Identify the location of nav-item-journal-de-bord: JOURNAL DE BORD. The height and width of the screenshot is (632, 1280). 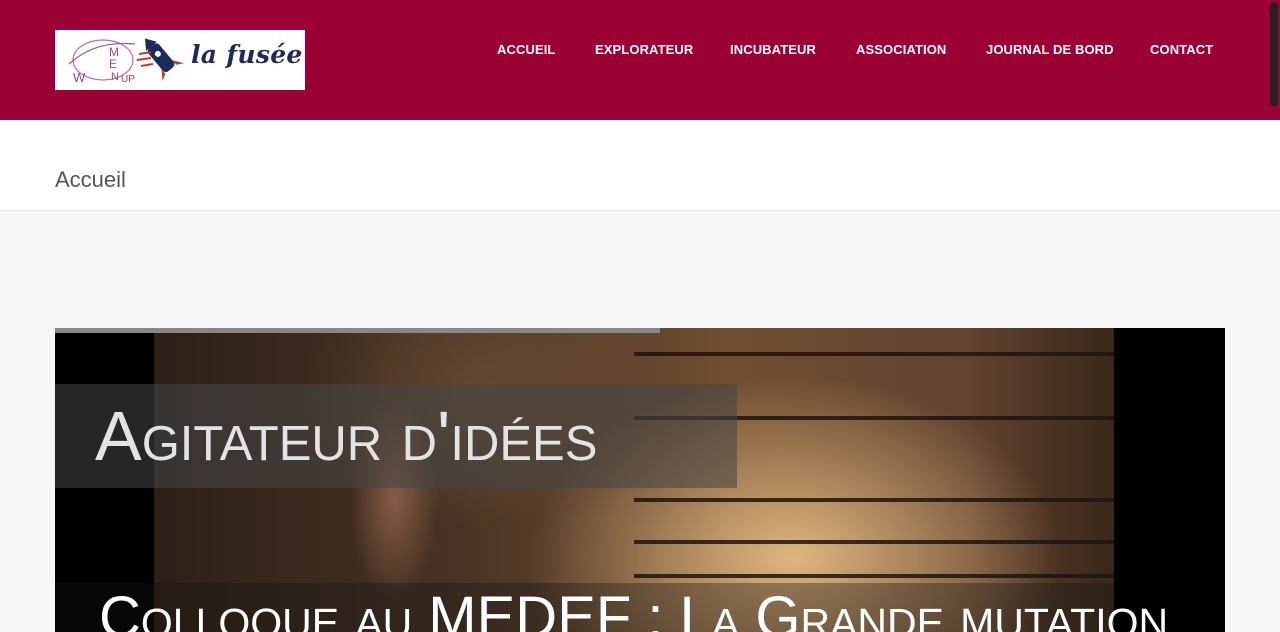
(1050, 49).